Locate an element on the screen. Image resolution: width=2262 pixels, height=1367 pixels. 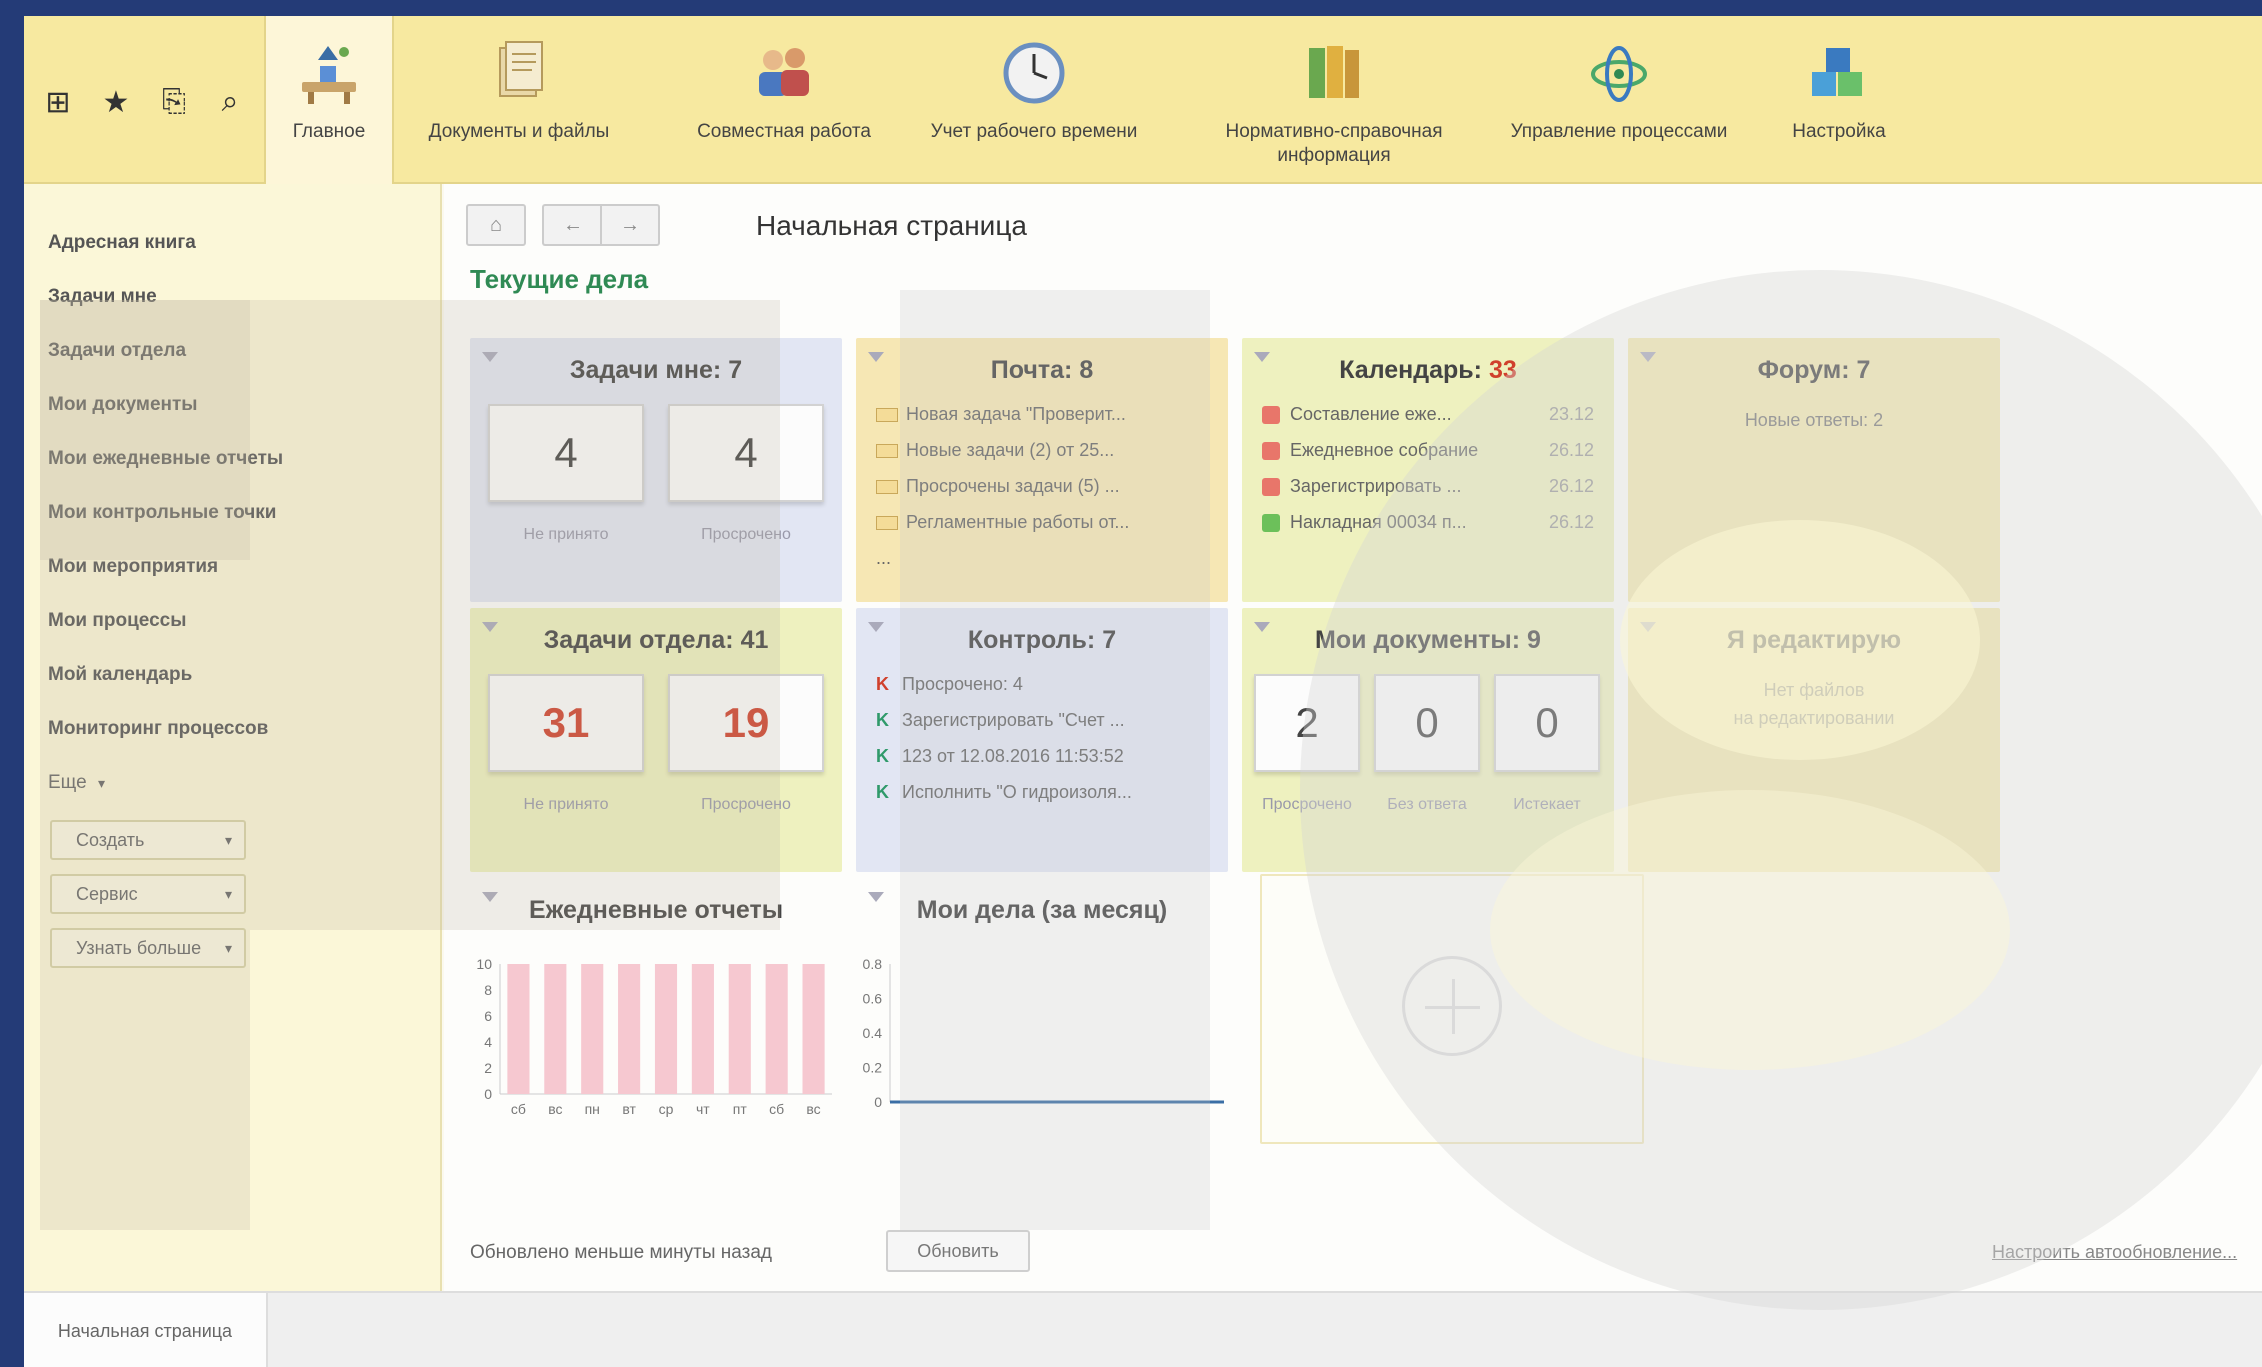
counter-expiring: 0 is located at coordinates (1547, 723).